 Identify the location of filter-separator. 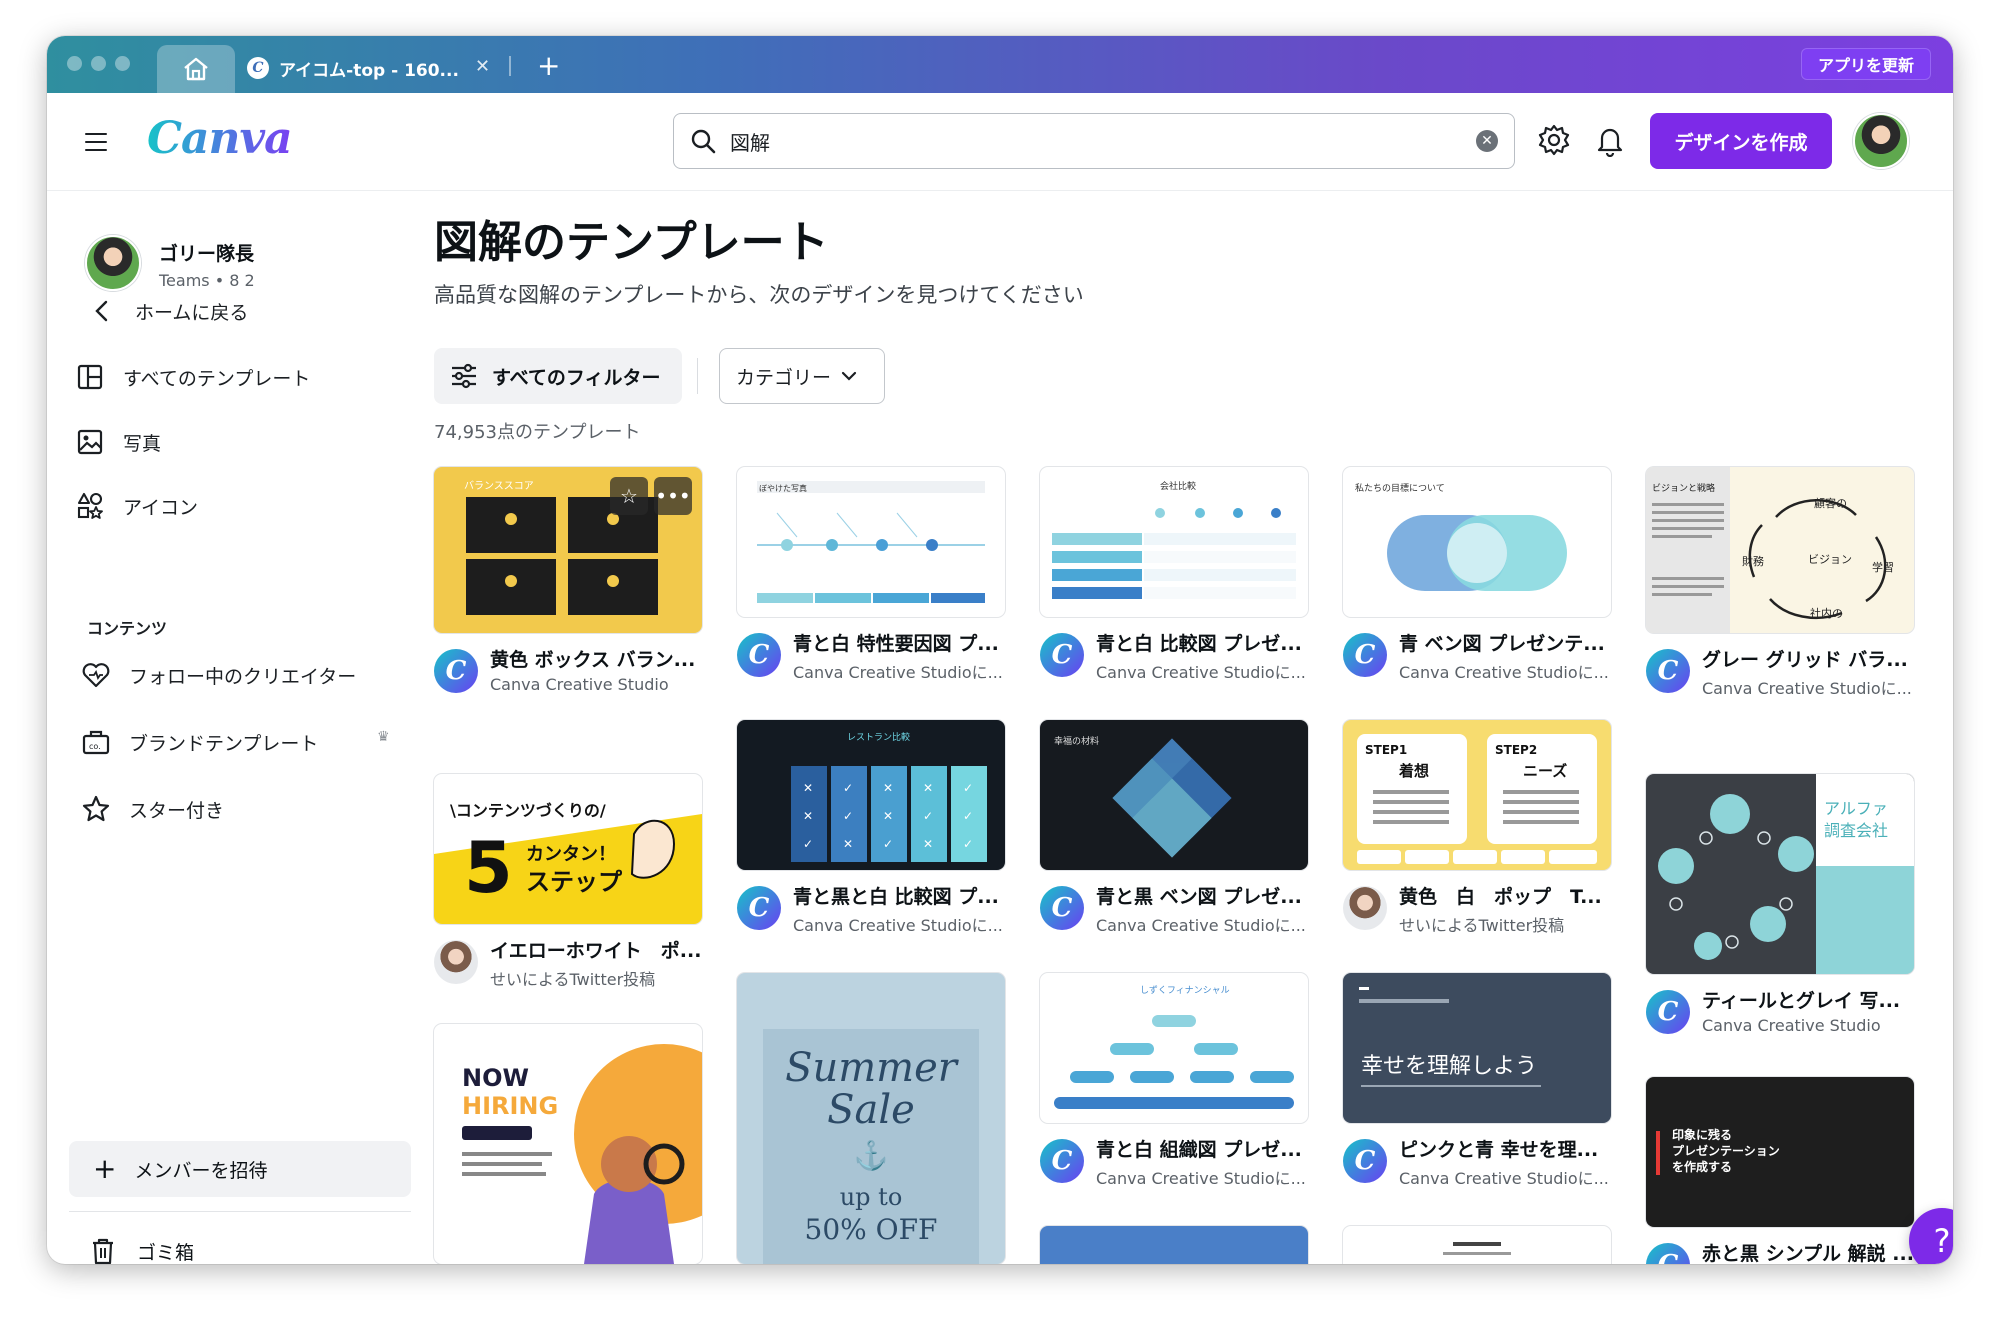
(697, 376).